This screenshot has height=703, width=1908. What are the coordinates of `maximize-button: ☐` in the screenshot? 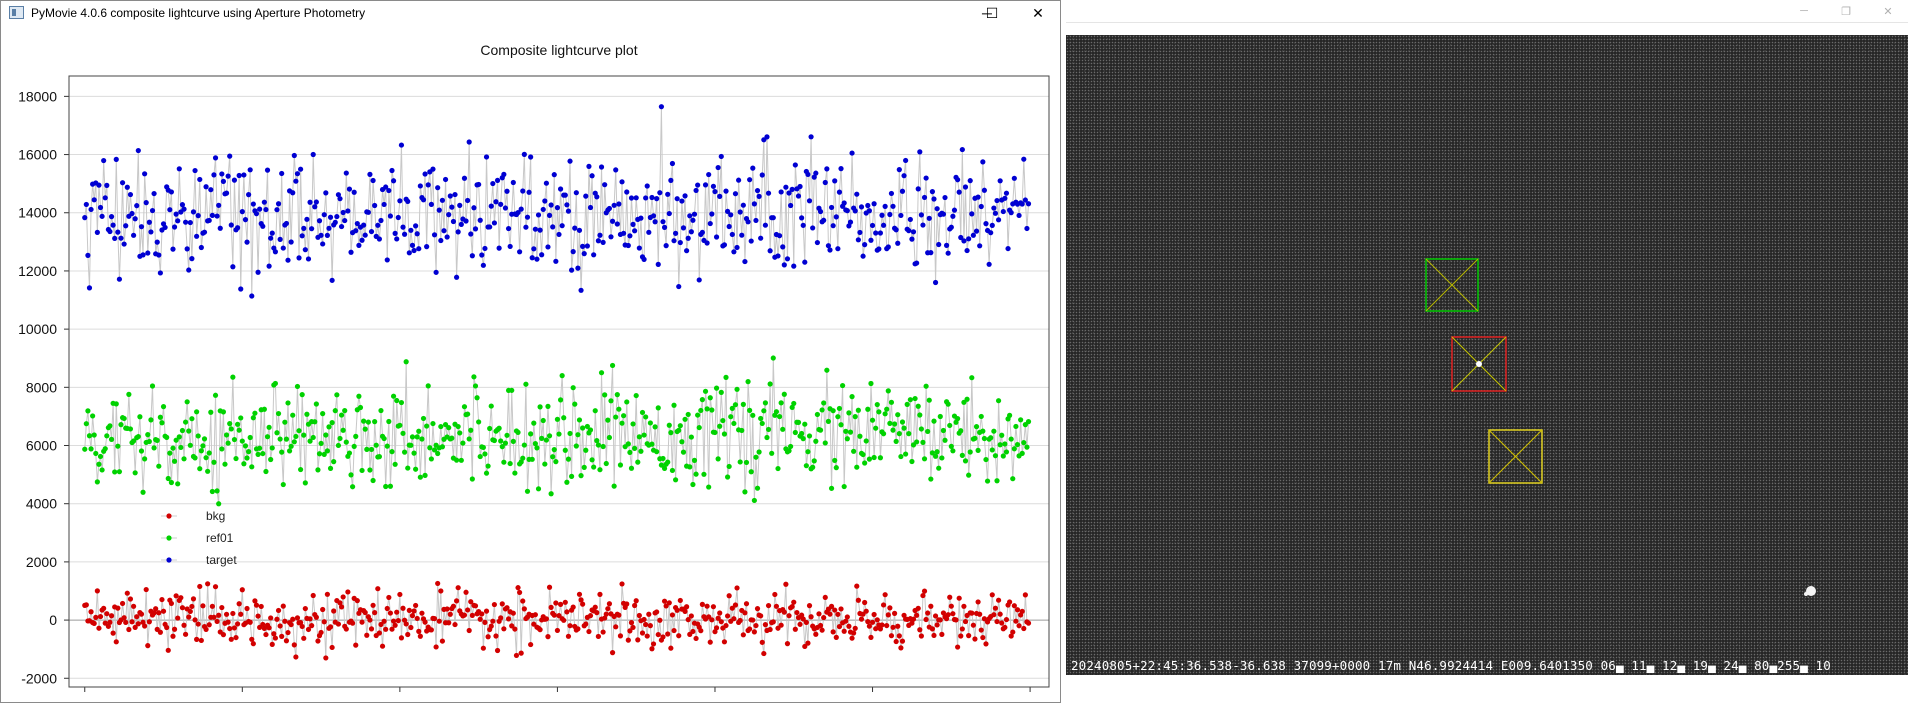 It's located at (992, 13).